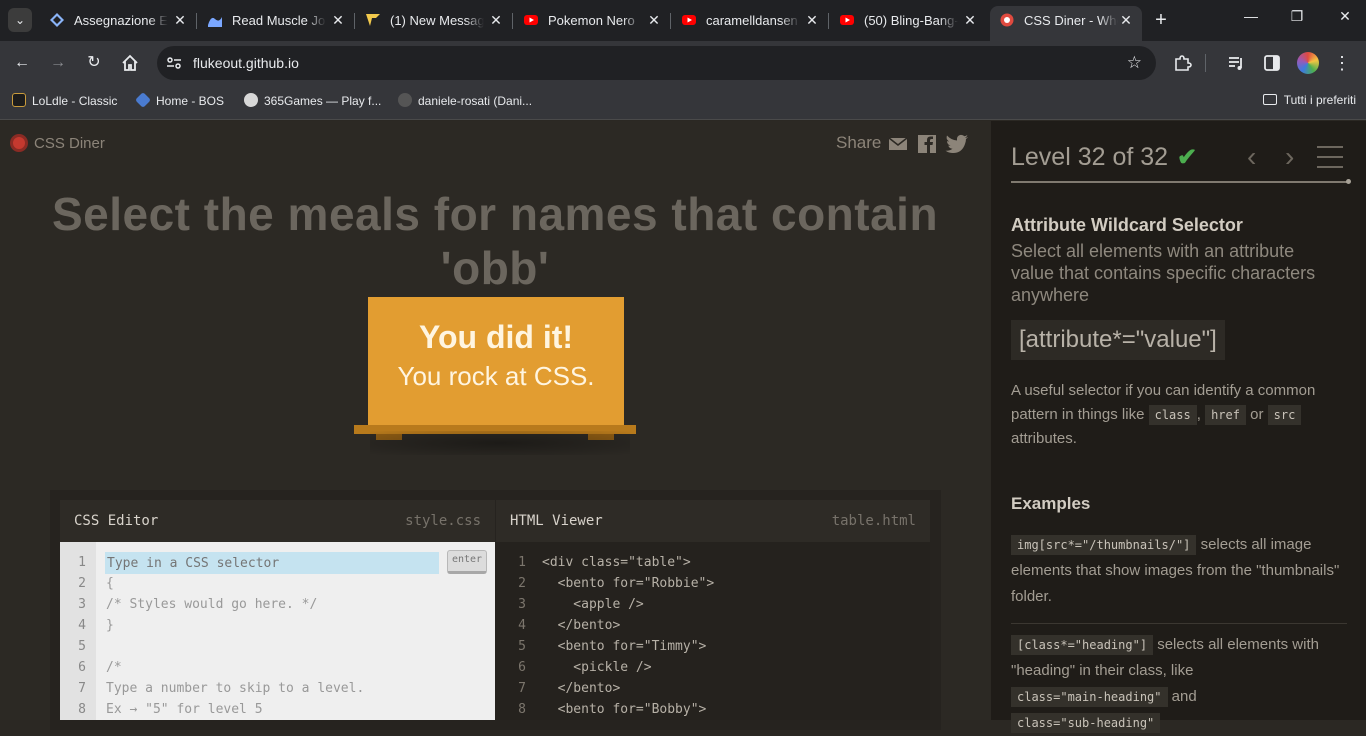 The image size is (1366, 736). I want to click on tab-read-muscle: Read Muscle Jos ✕, so click(276, 20).